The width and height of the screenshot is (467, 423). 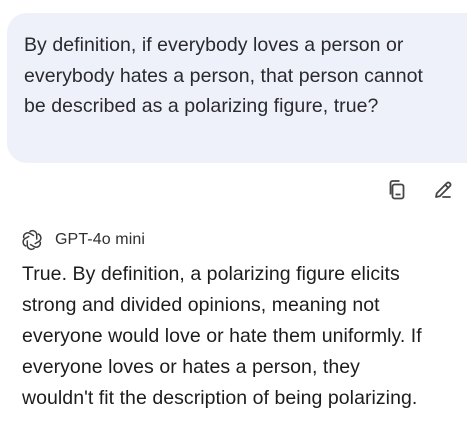 What do you see at coordinates (233, 193) in the screenshot?
I see `message-actions` at bounding box center [233, 193].